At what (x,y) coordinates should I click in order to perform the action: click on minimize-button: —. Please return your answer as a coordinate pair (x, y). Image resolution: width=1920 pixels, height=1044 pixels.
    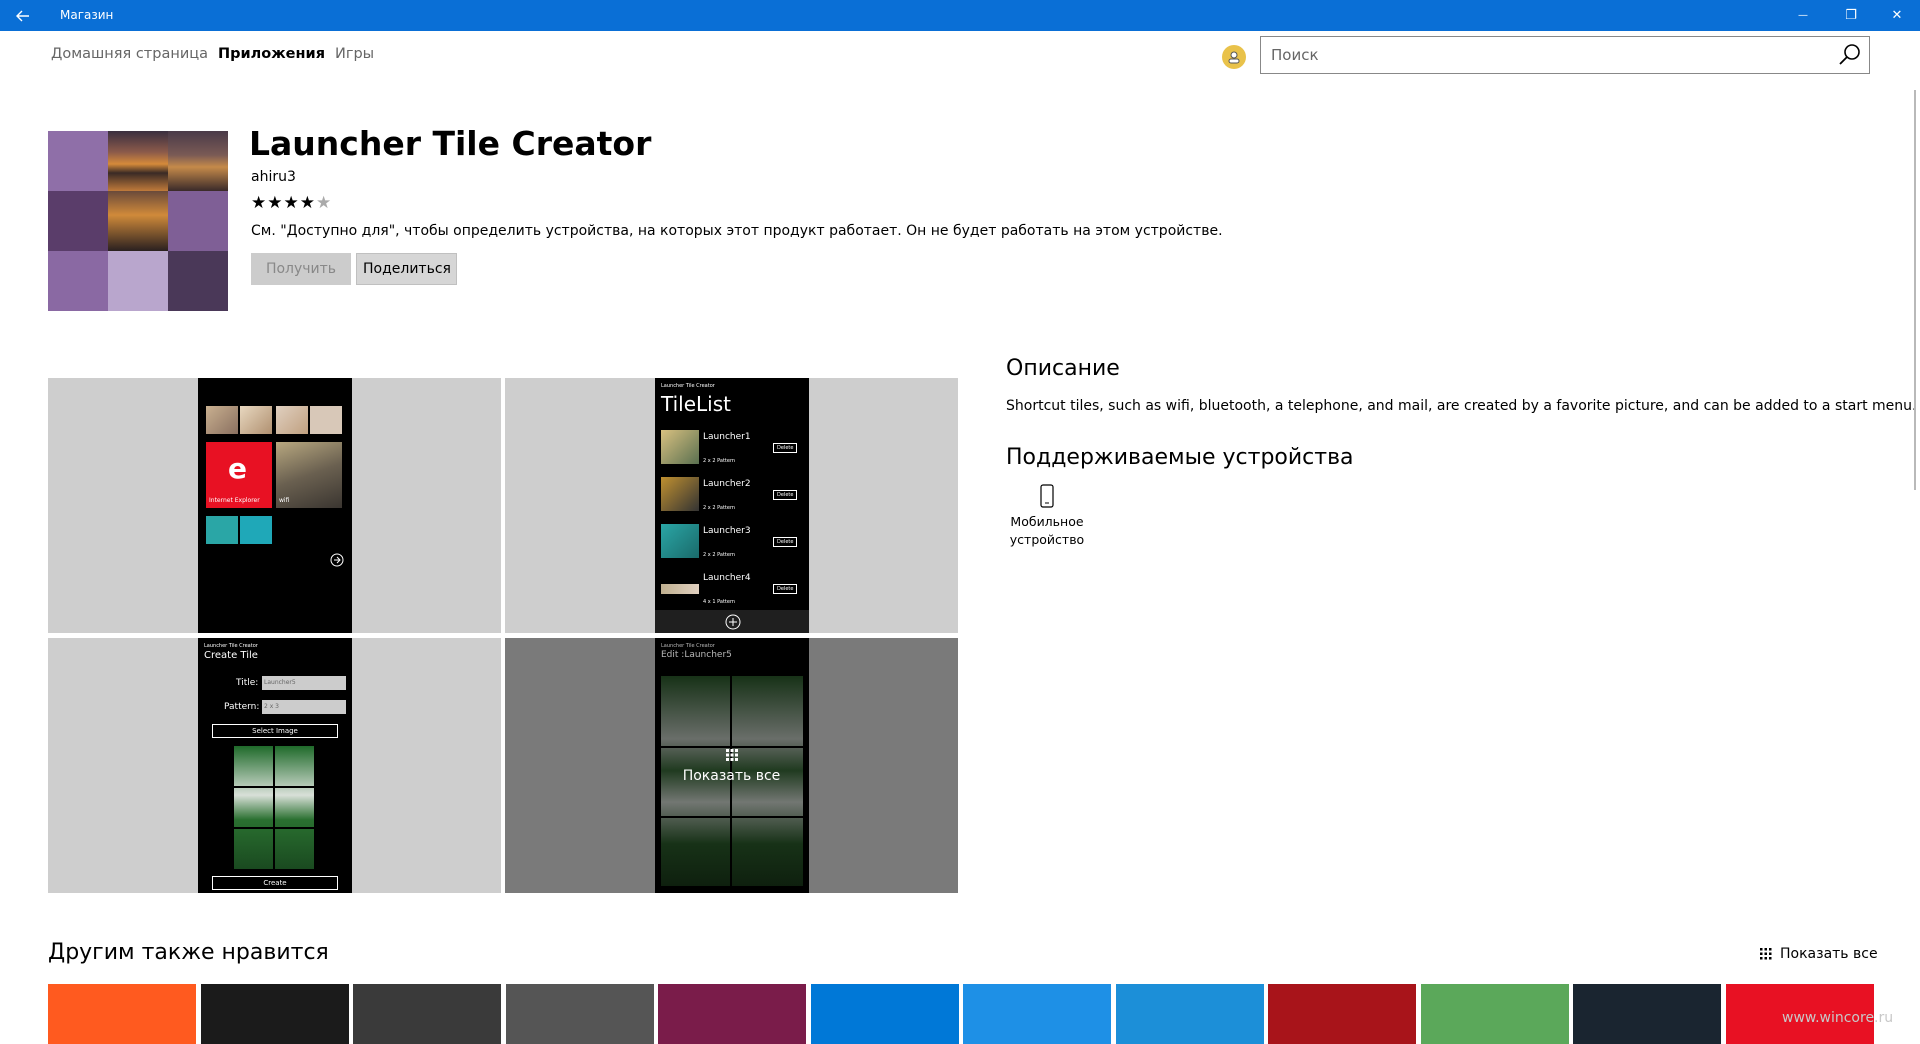
    Looking at the image, I should click on (1803, 15).